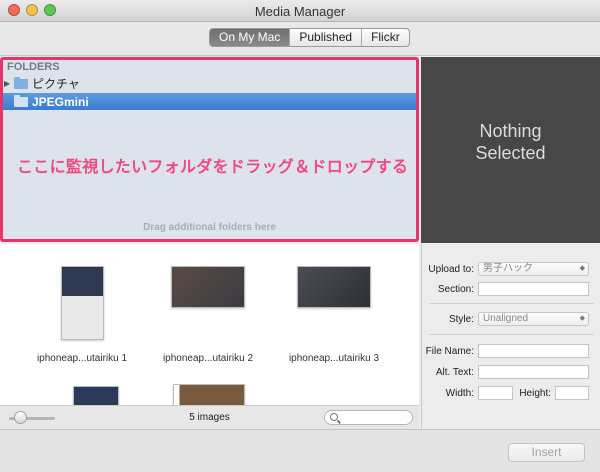 The height and width of the screenshot is (472, 600). Describe the element at coordinates (533, 372) in the screenshot. I see `alt-text-field` at that location.